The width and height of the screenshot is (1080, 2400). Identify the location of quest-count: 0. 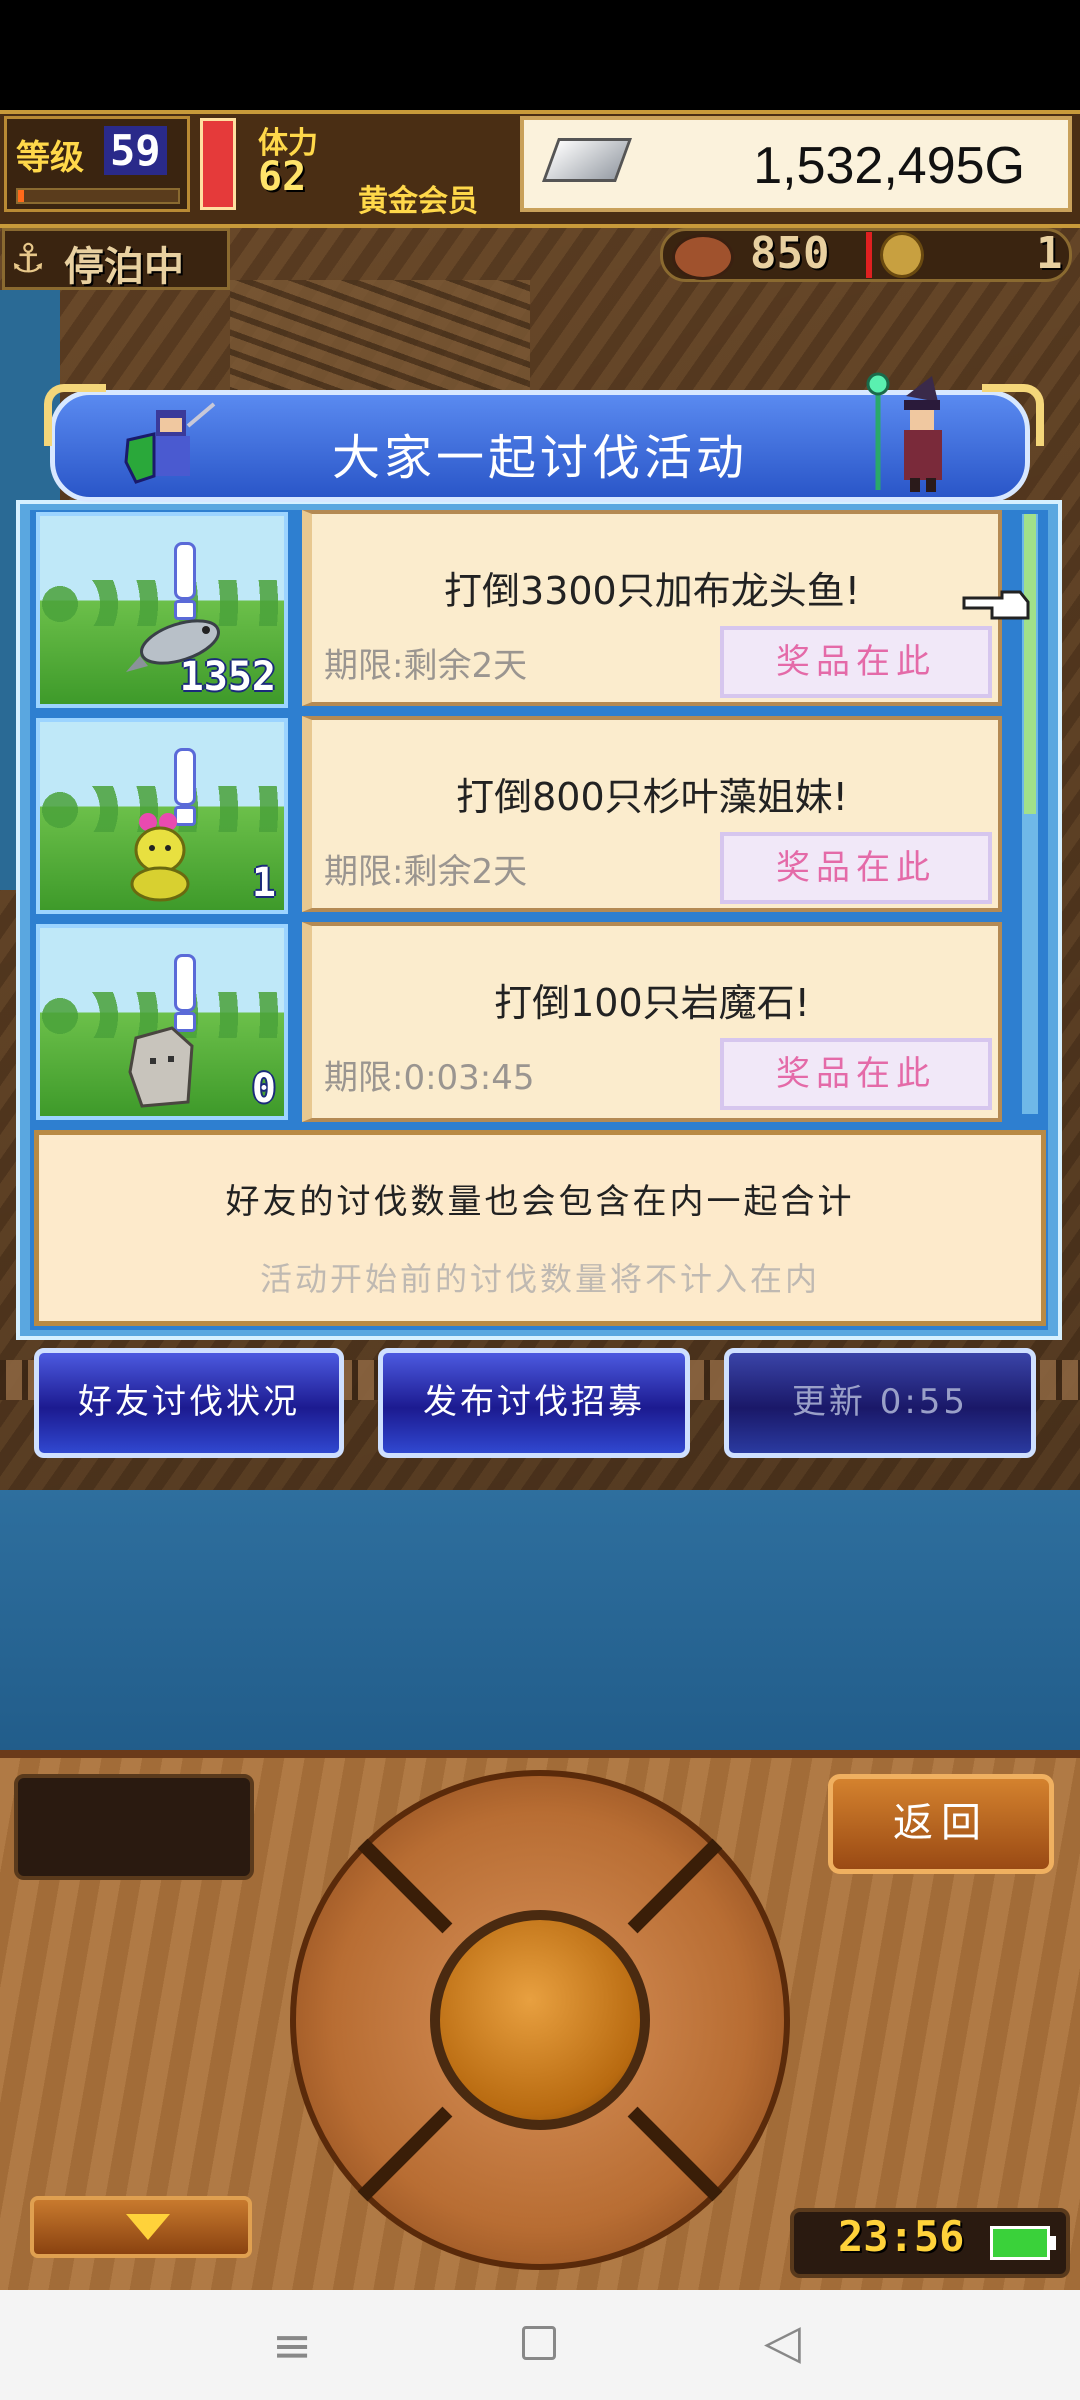
(263, 1089).